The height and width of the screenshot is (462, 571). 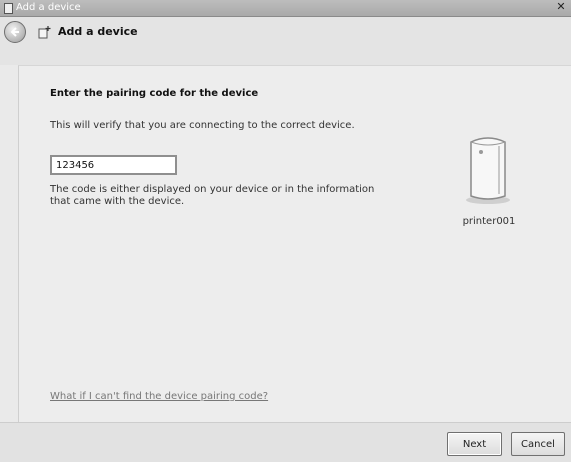 I want to click on next-button: Next, so click(x=474, y=444).